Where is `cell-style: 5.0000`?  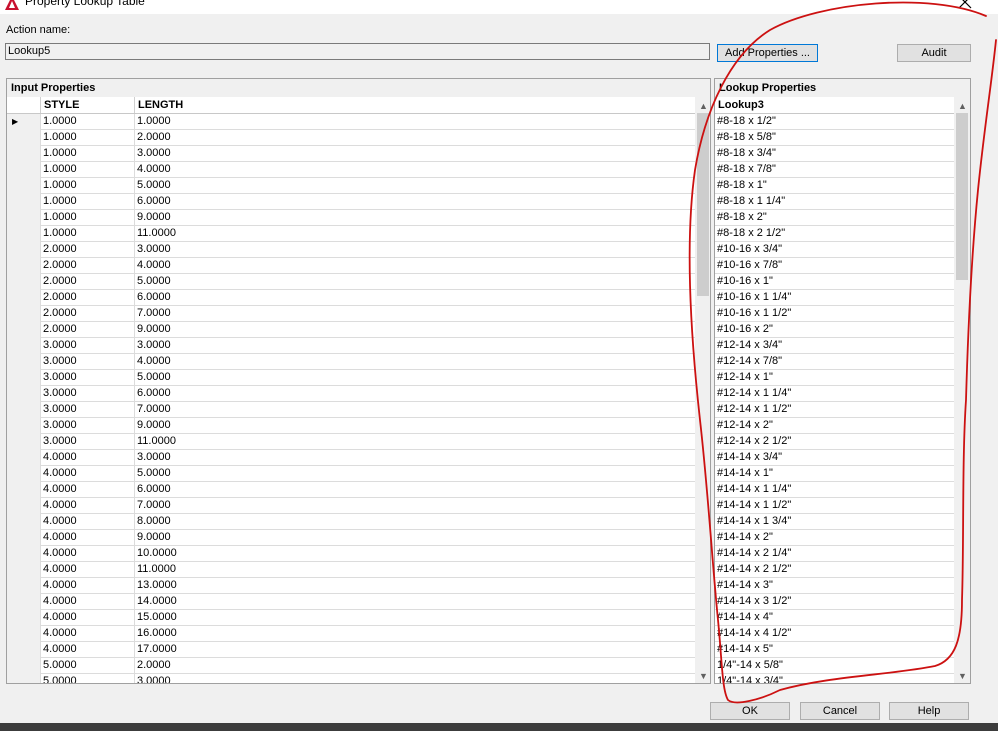
cell-style: 5.0000 is located at coordinates (88, 666).